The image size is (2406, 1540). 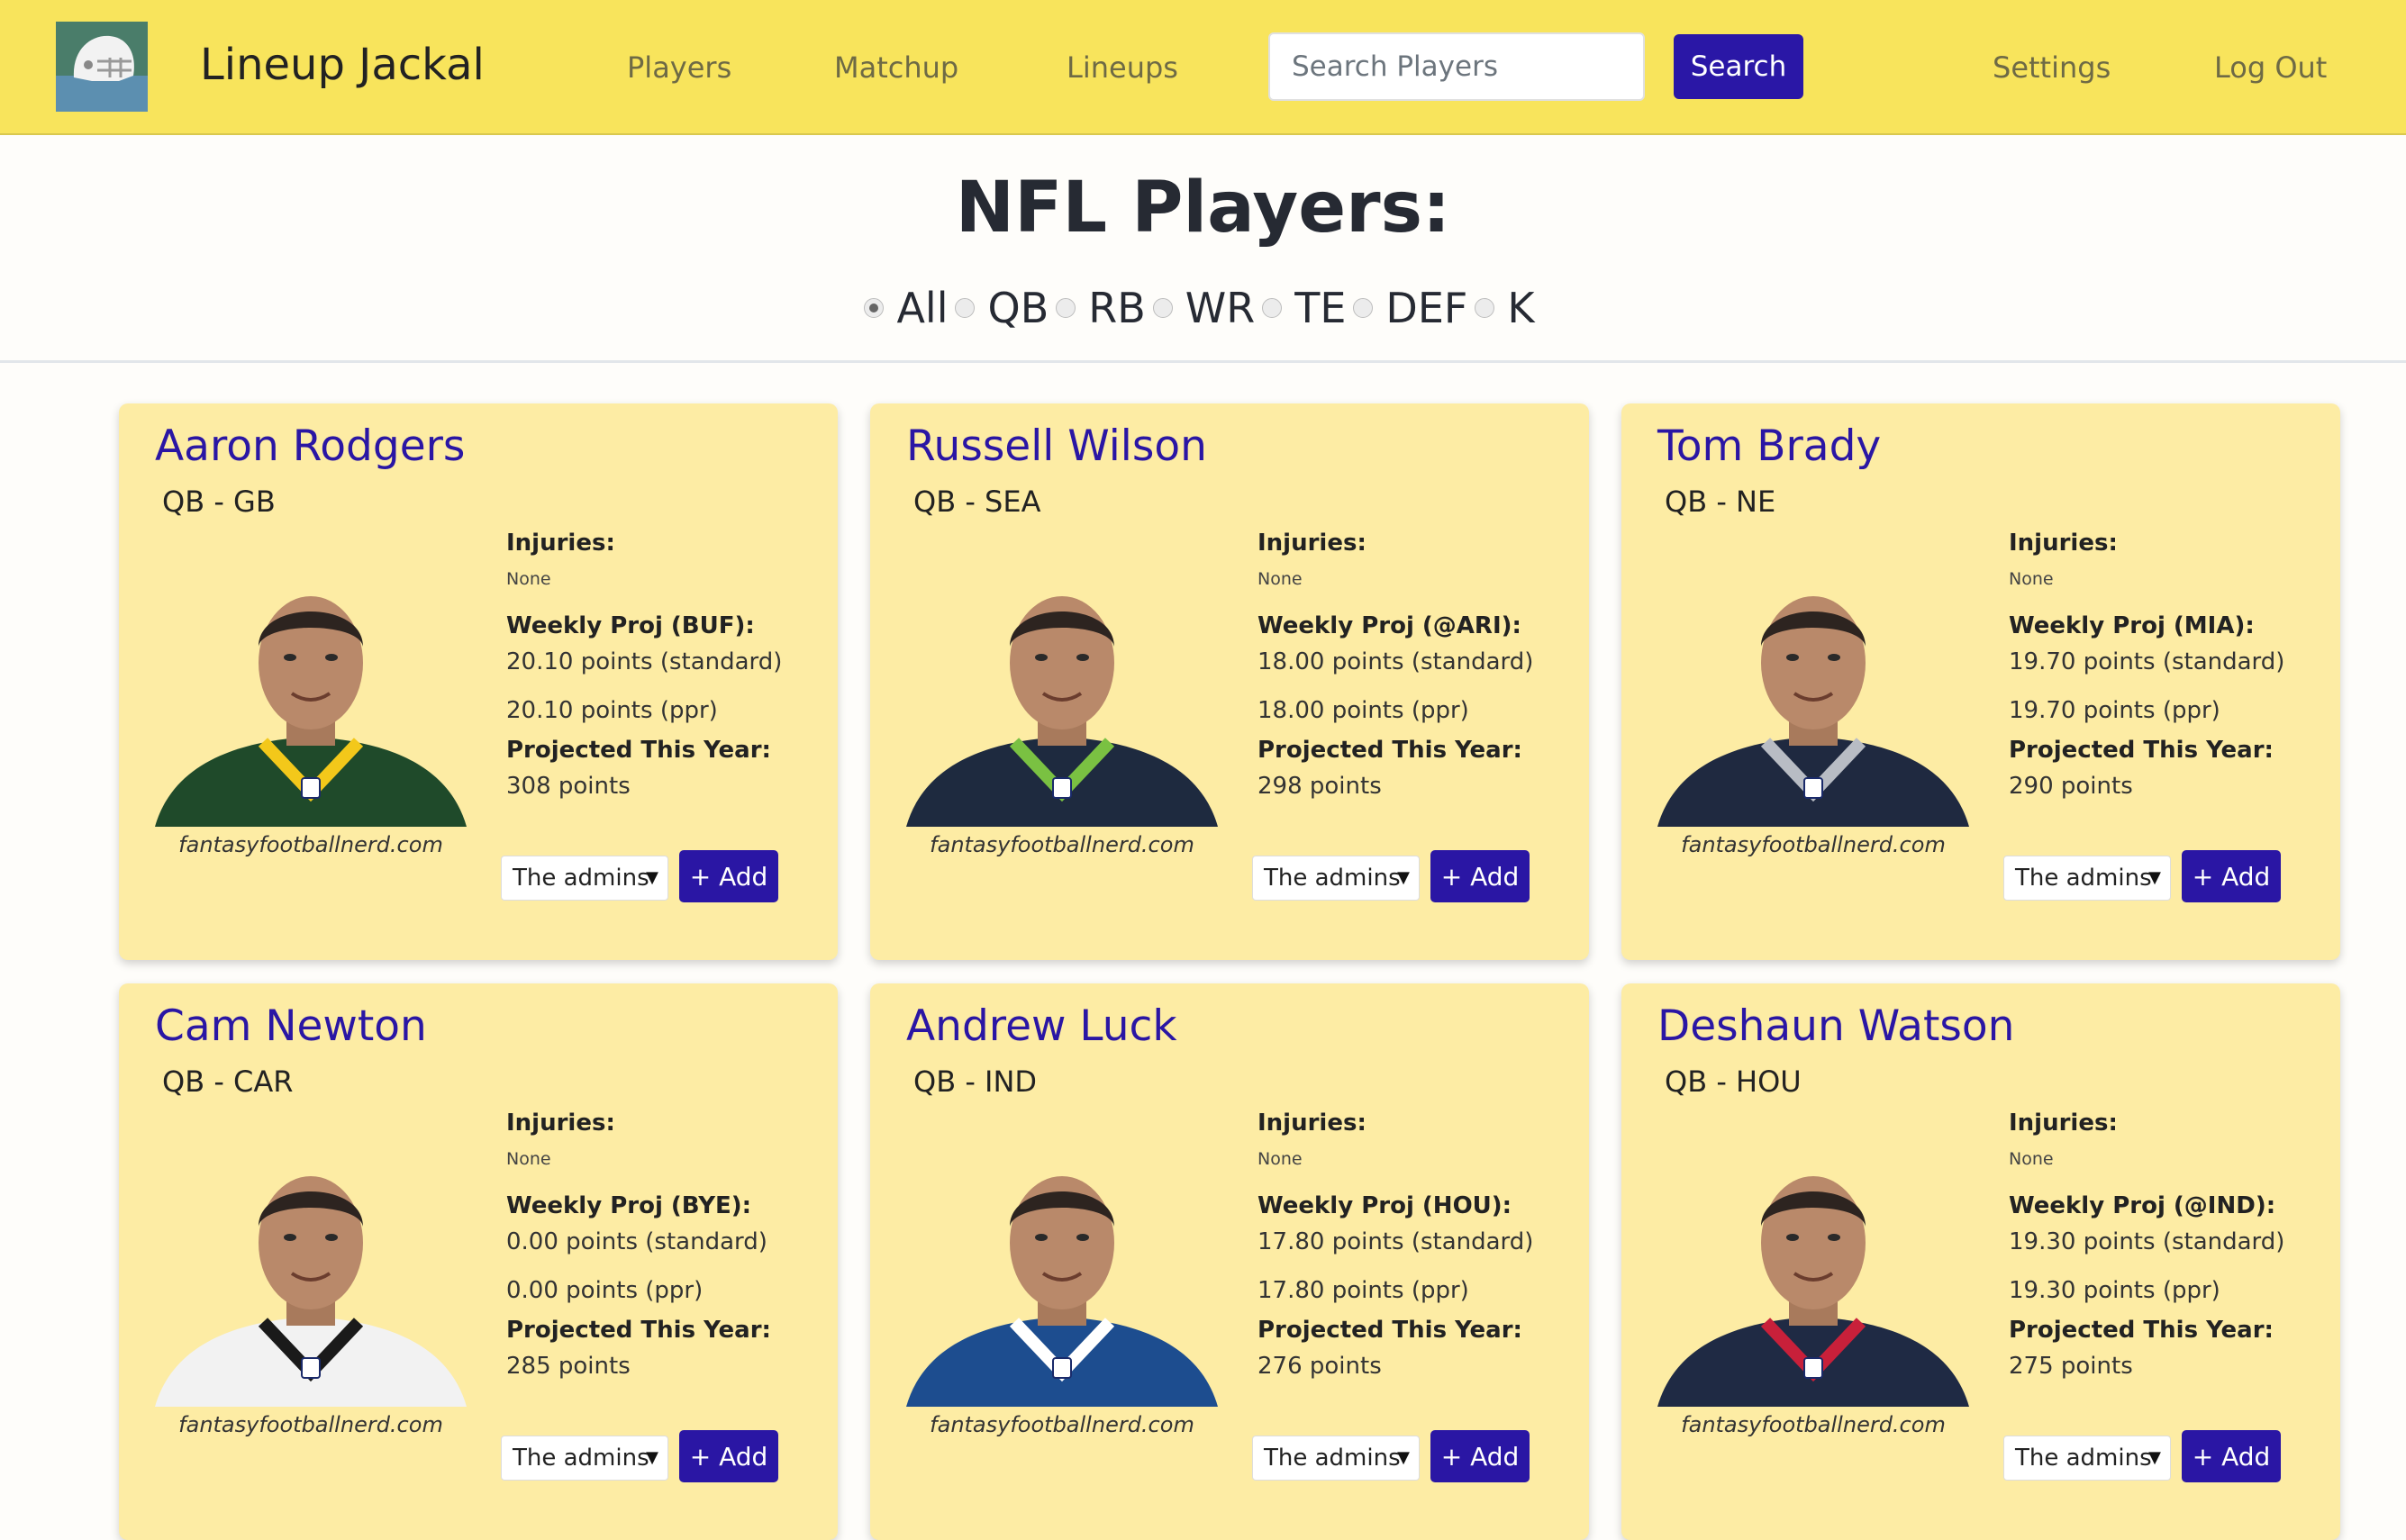 I want to click on filter-rb: RB, so click(x=1101, y=308).